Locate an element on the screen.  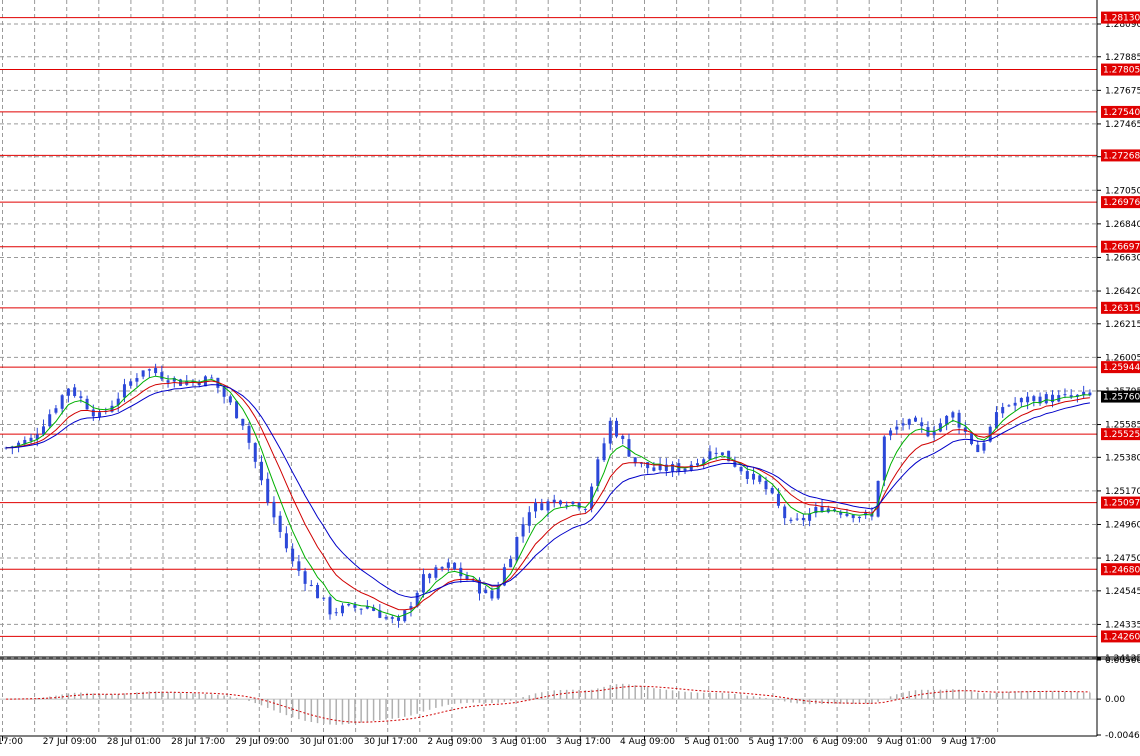
y-tick-label: 1.27675 is located at coordinates (1122, 91).